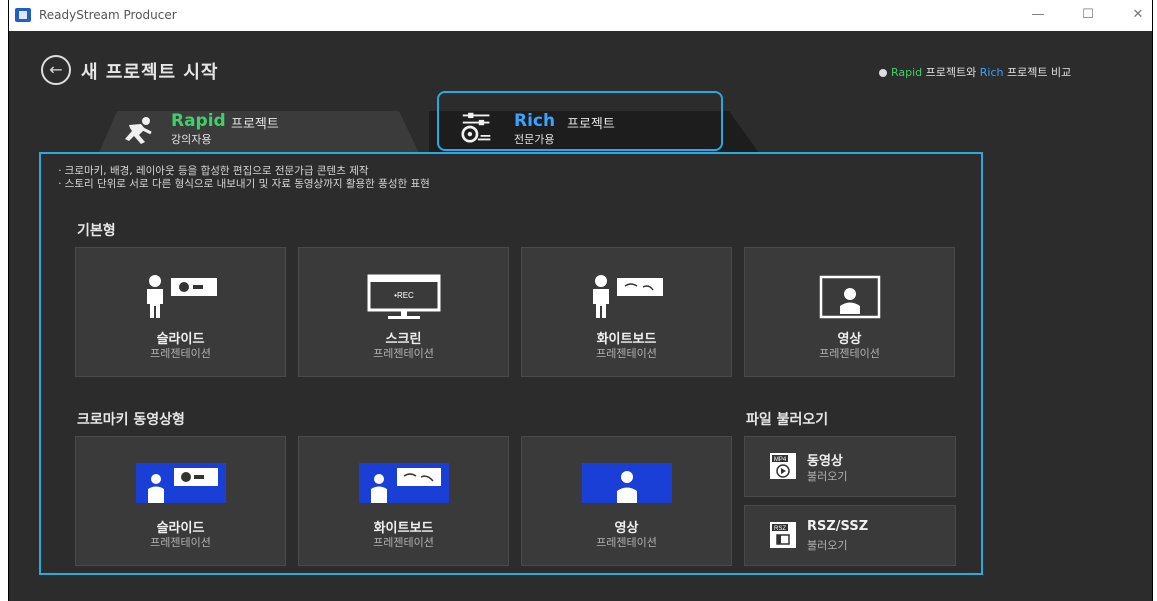 The image size is (1157, 601). I want to click on maximize-button: ☐, so click(1088, 15).